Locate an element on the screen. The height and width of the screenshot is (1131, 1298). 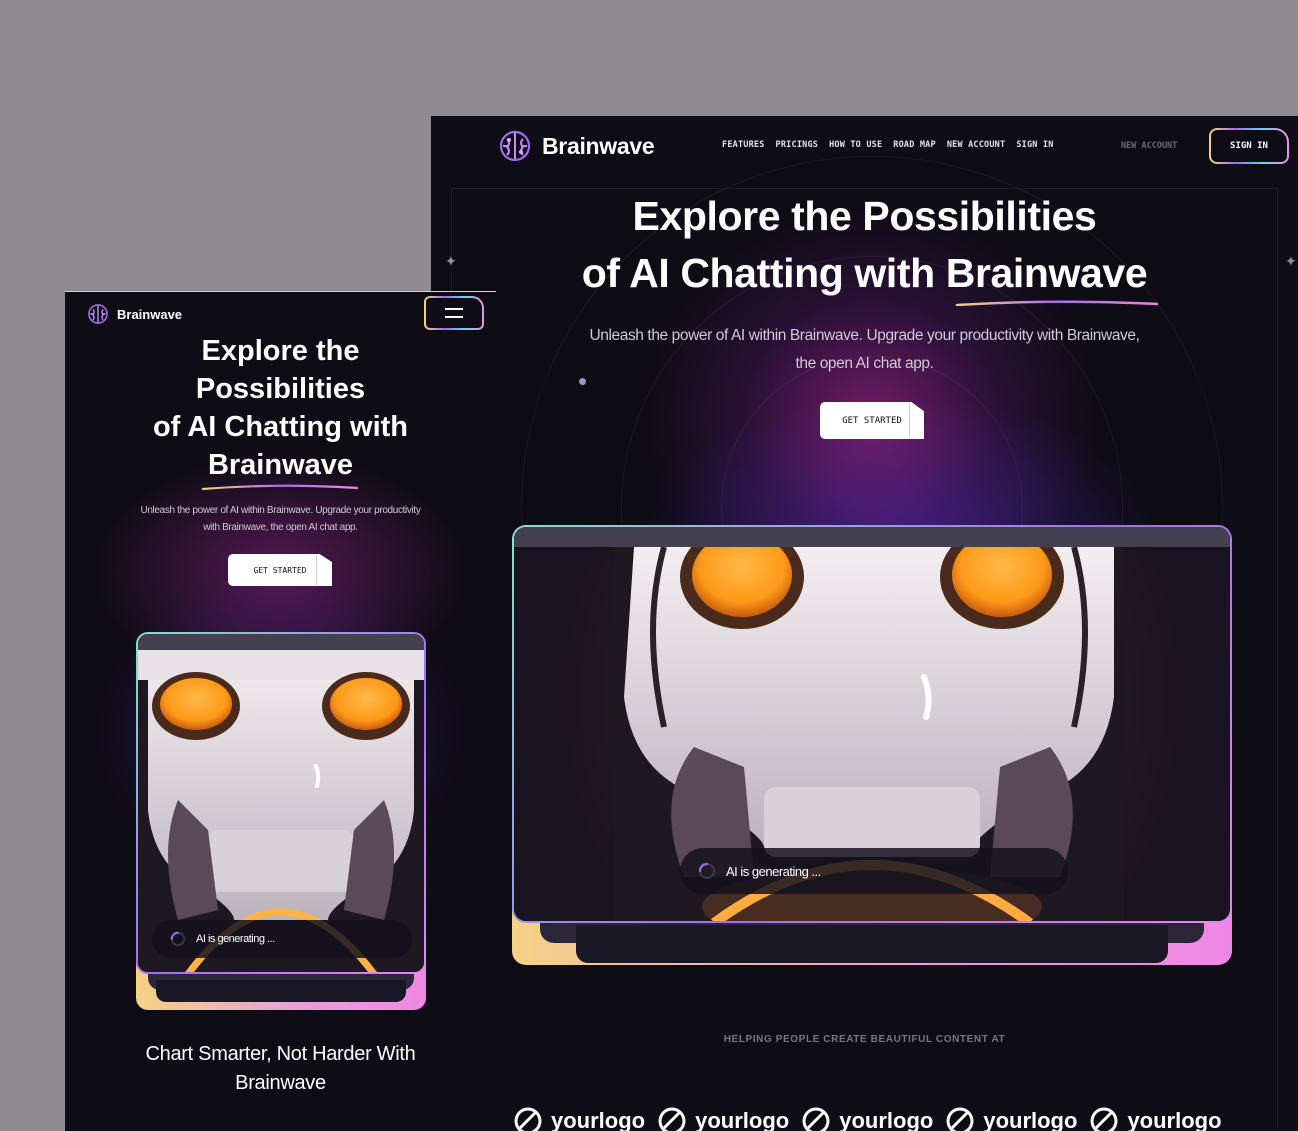
nav-item-sign-in: SIGN IN is located at coordinates (1034, 145).